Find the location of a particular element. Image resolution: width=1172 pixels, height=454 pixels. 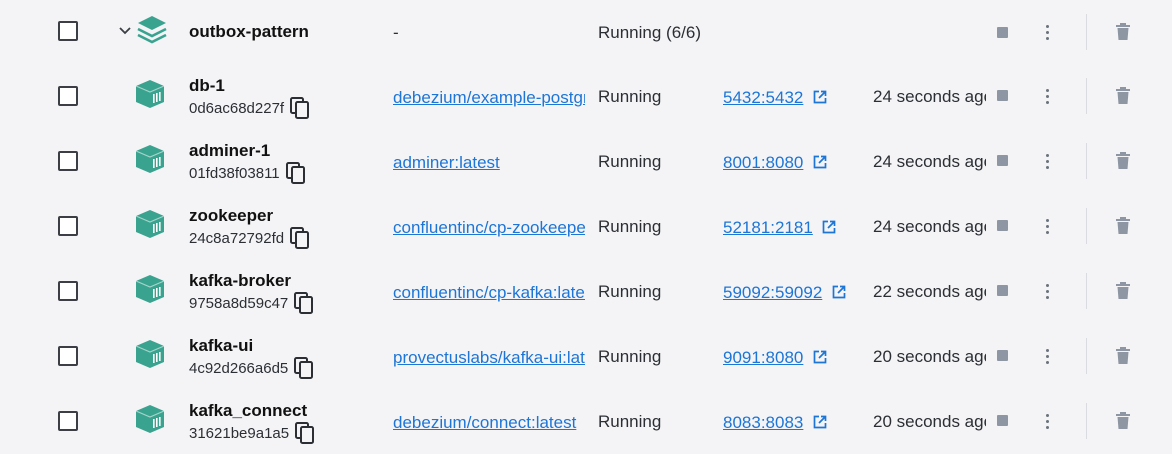

container-name: kafka-ui is located at coordinates (221, 346).